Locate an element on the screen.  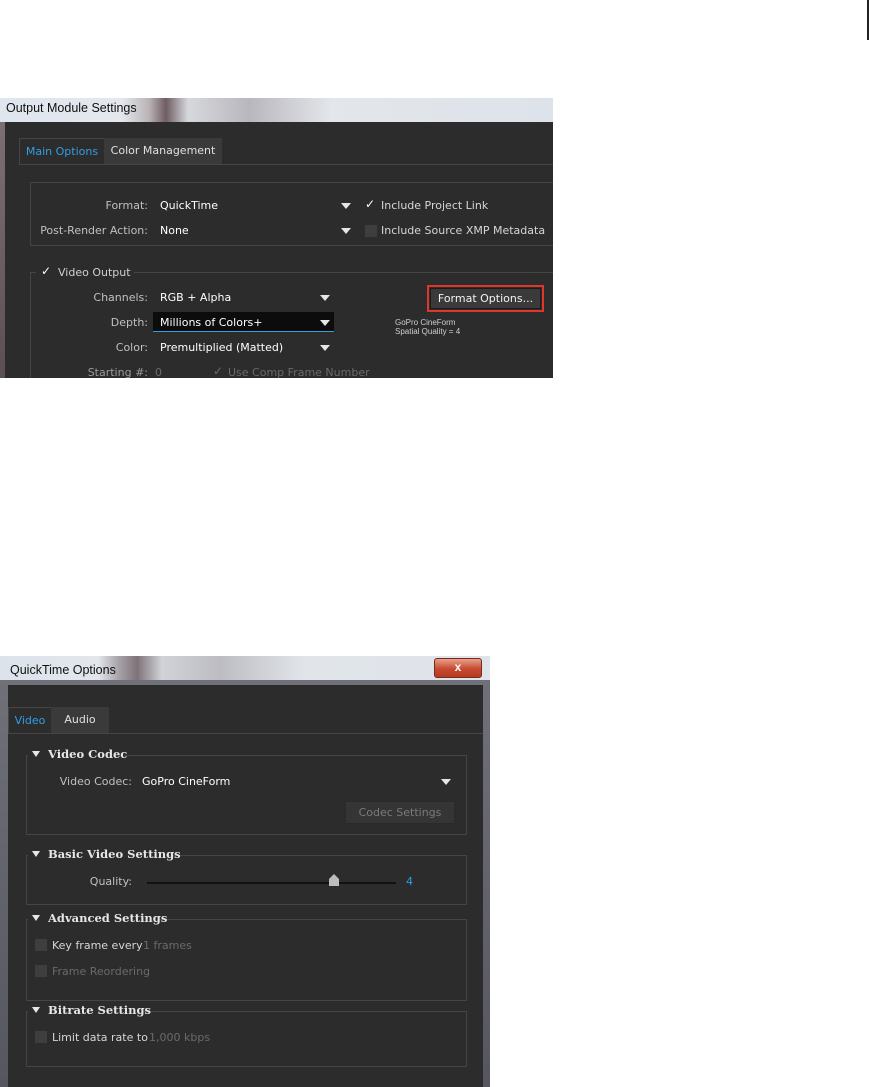
depth-dropdown-arrow-icon is located at coordinates (325, 323).